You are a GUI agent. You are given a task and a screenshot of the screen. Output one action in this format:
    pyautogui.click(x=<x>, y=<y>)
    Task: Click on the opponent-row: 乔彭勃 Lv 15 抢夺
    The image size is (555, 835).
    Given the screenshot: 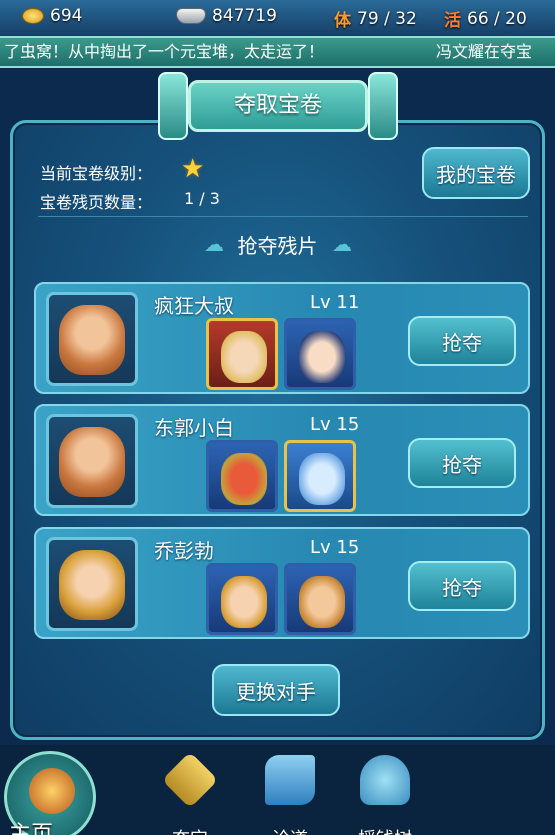 What is the action you would take?
    pyautogui.click(x=282, y=583)
    